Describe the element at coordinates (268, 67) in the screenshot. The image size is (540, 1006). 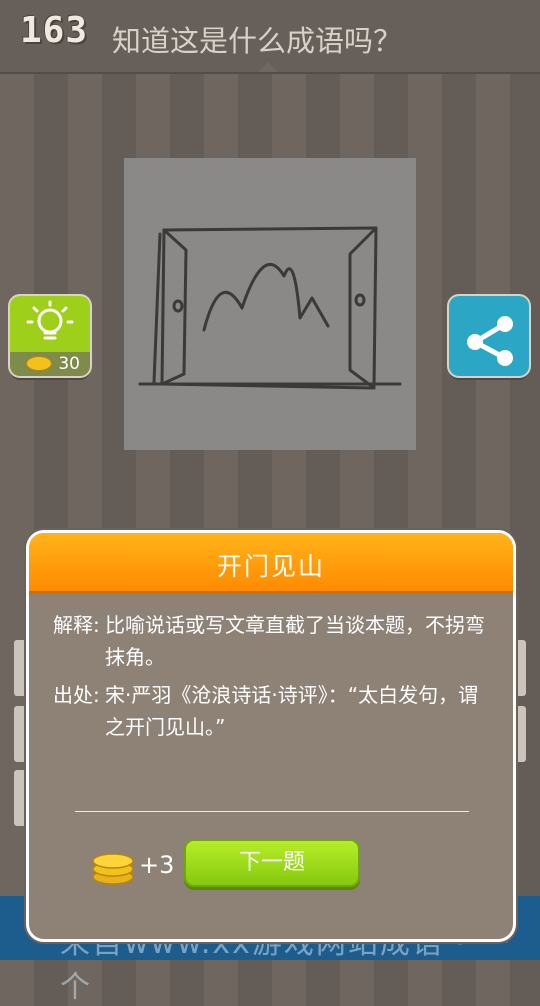
I see `header-notch` at that location.